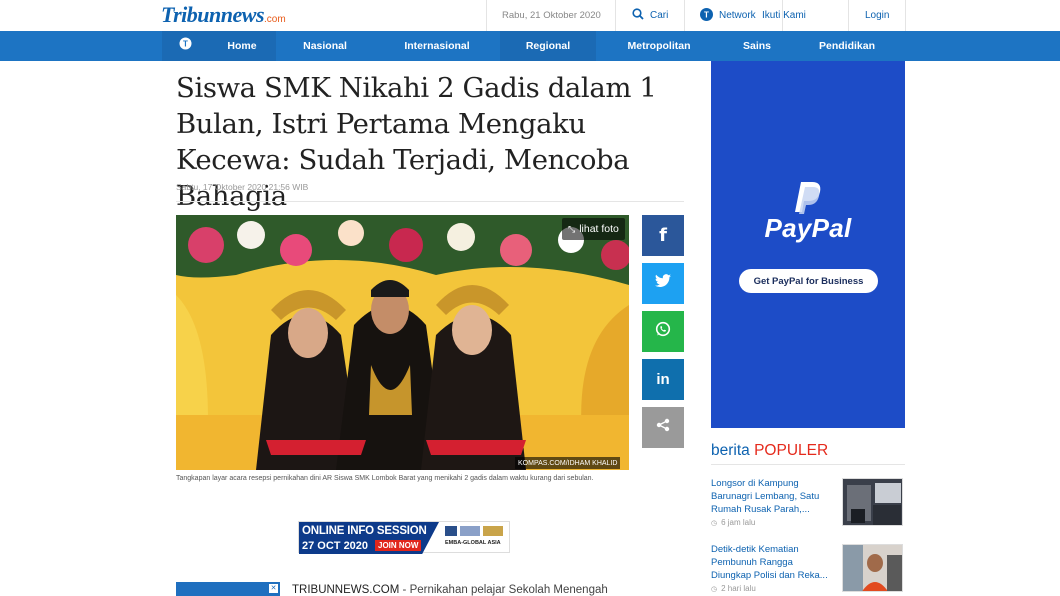 The width and height of the screenshot is (1060, 596). Describe the element at coordinates (437, 46) in the screenshot. I see `nav-item-internasional: Internasional` at that location.